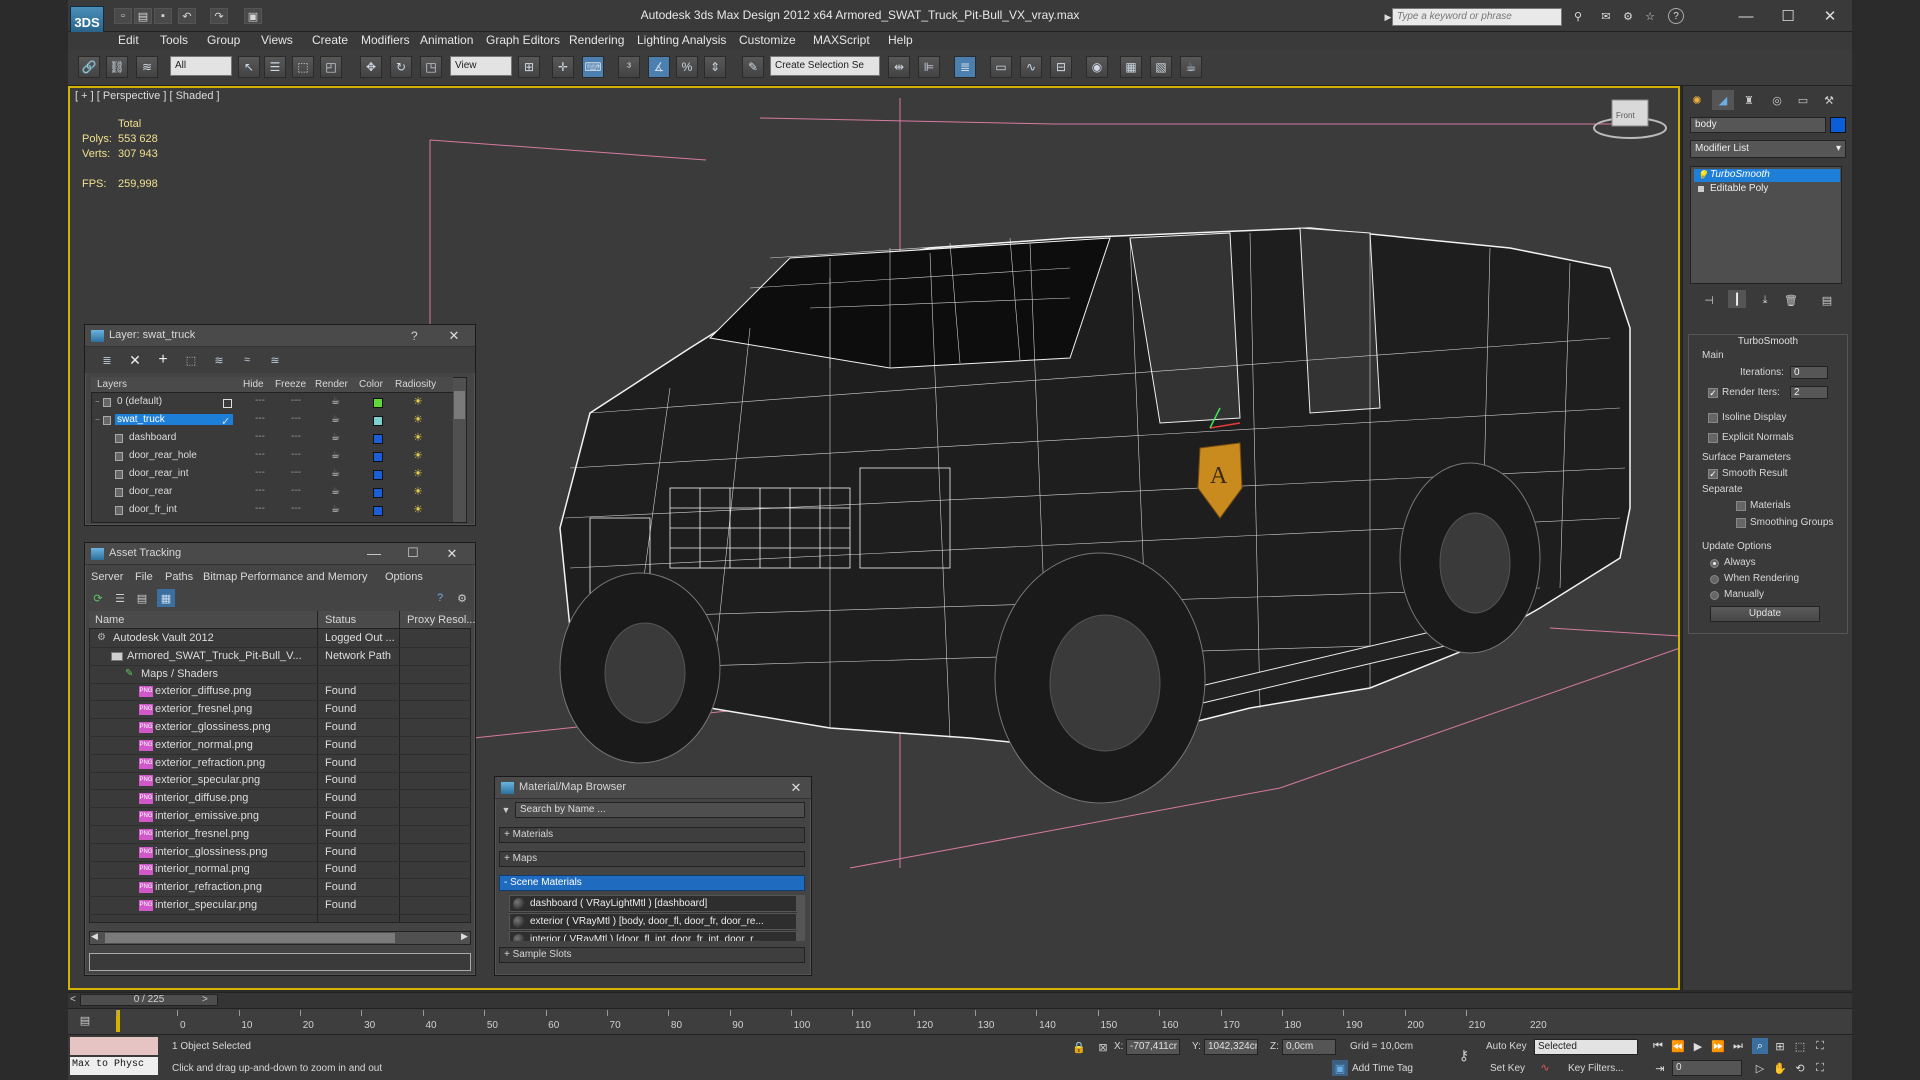 This screenshot has height=1080, width=1920. Describe the element at coordinates (563, 67) in the screenshot. I see `select-manipulate-icon: ✛` at that location.